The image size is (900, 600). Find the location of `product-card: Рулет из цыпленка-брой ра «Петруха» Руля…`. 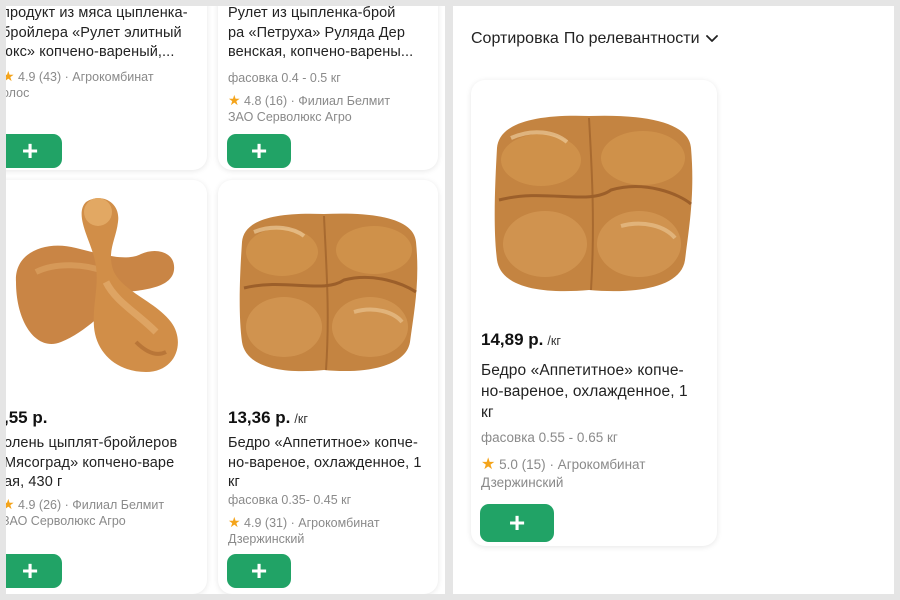

product-card: Рулет из цыпленка-брой ра «Петруха» Руля… is located at coordinates (328, 88).